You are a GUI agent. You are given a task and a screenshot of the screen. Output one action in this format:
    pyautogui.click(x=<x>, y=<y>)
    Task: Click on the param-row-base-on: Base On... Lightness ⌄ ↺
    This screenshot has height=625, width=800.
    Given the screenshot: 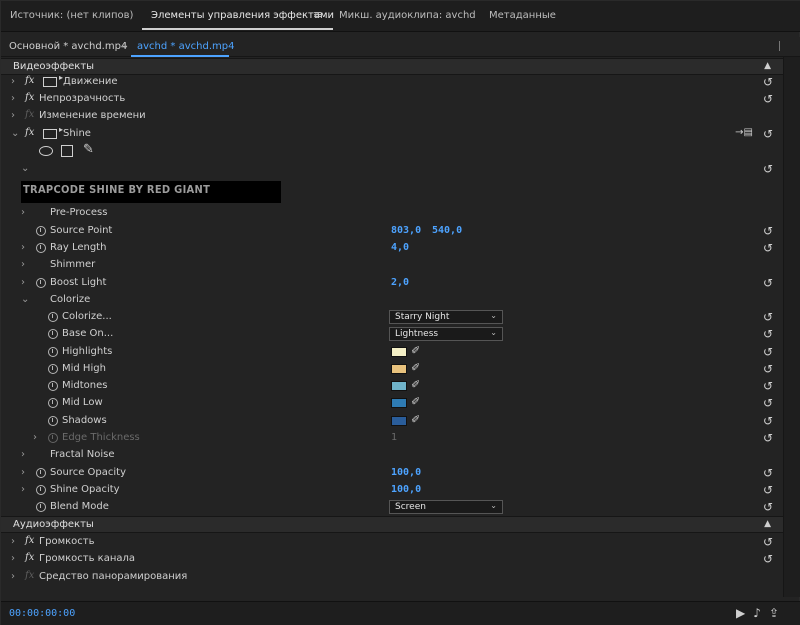 What is the action you would take?
    pyautogui.click(x=392, y=334)
    